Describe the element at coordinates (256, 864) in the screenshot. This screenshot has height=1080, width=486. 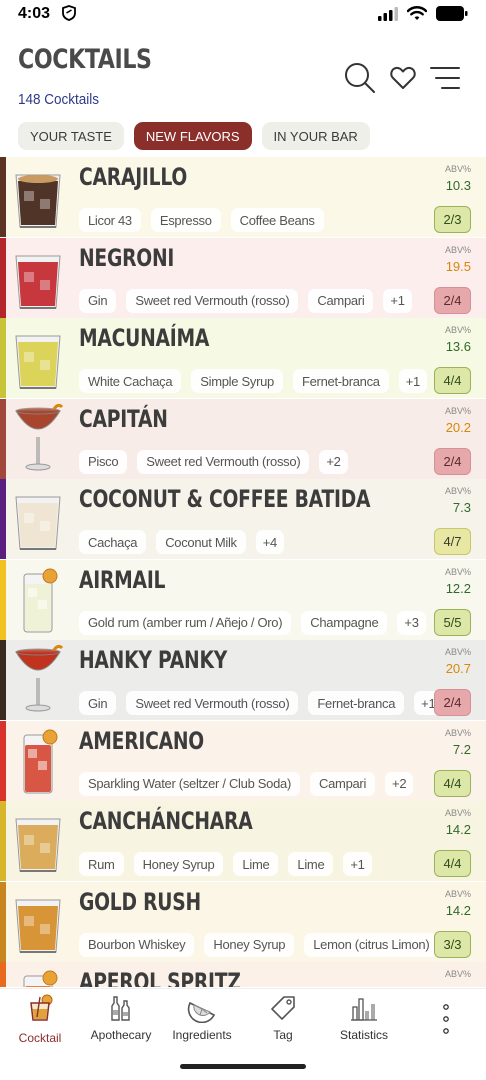
I see `ingredient-chip: Lime` at that location.